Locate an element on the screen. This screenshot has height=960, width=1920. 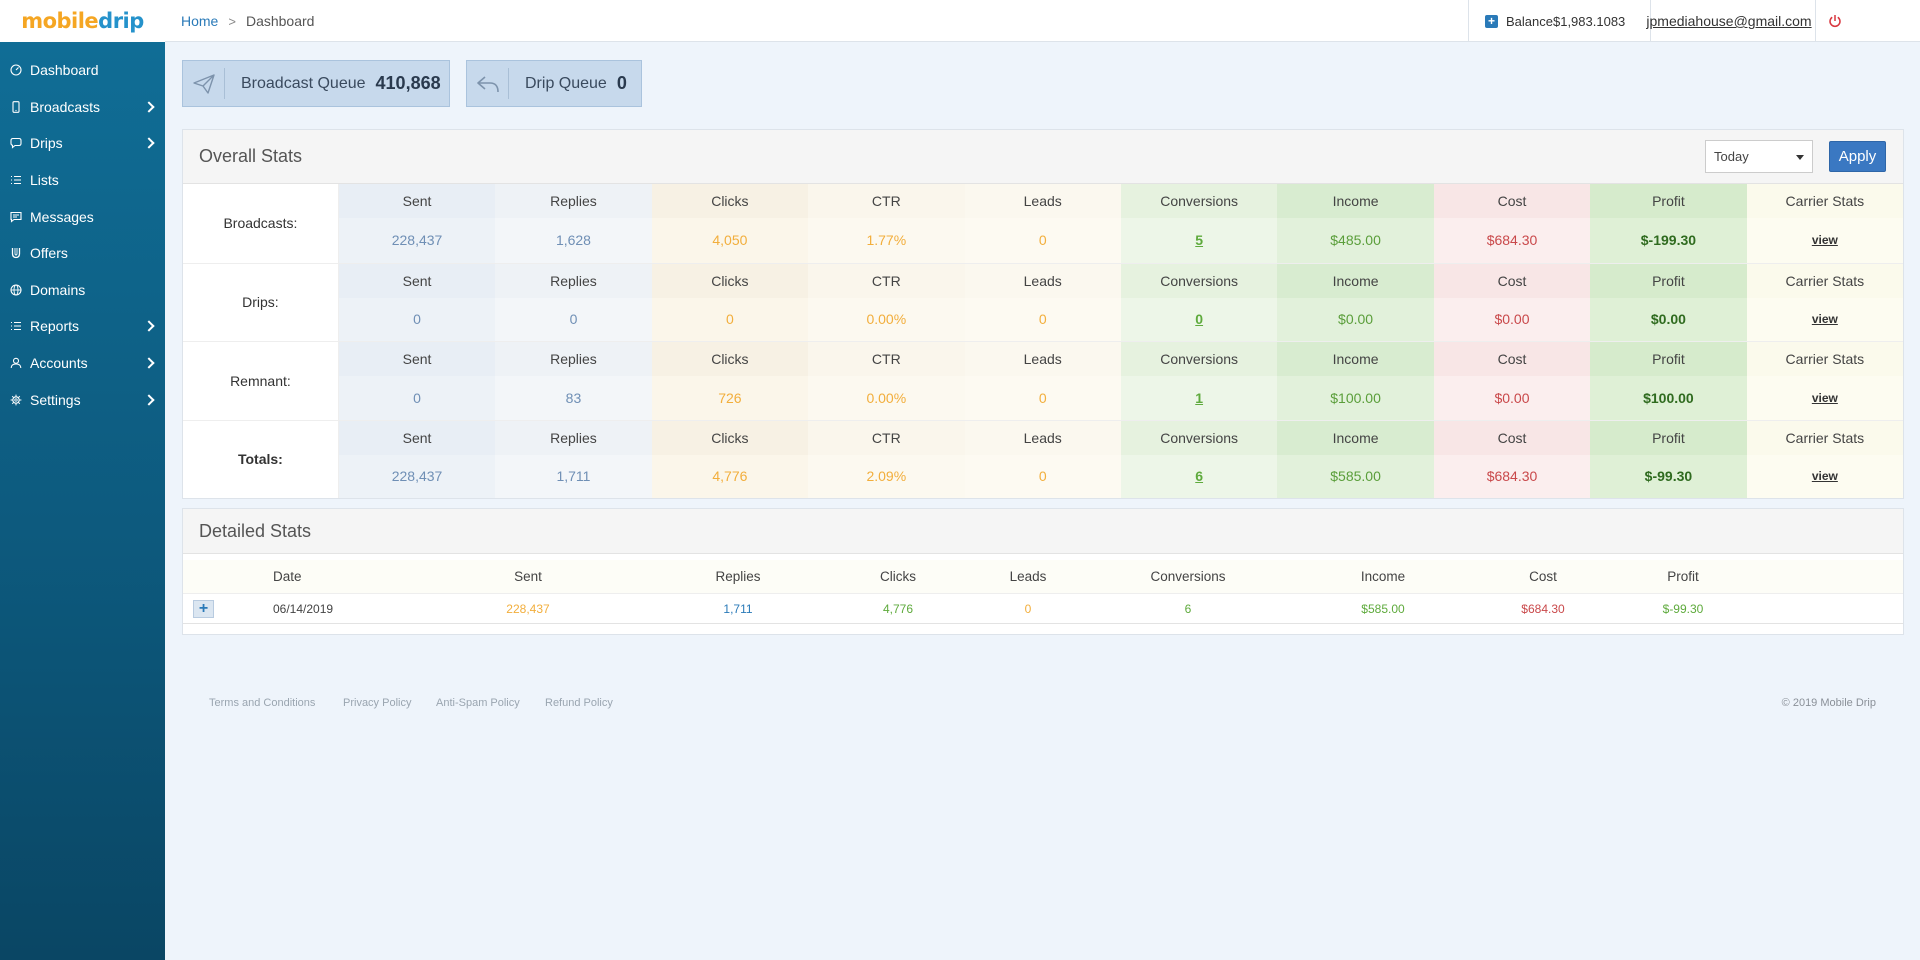
terms-link: Terms and Conditions is located at coordinates (262, 703).